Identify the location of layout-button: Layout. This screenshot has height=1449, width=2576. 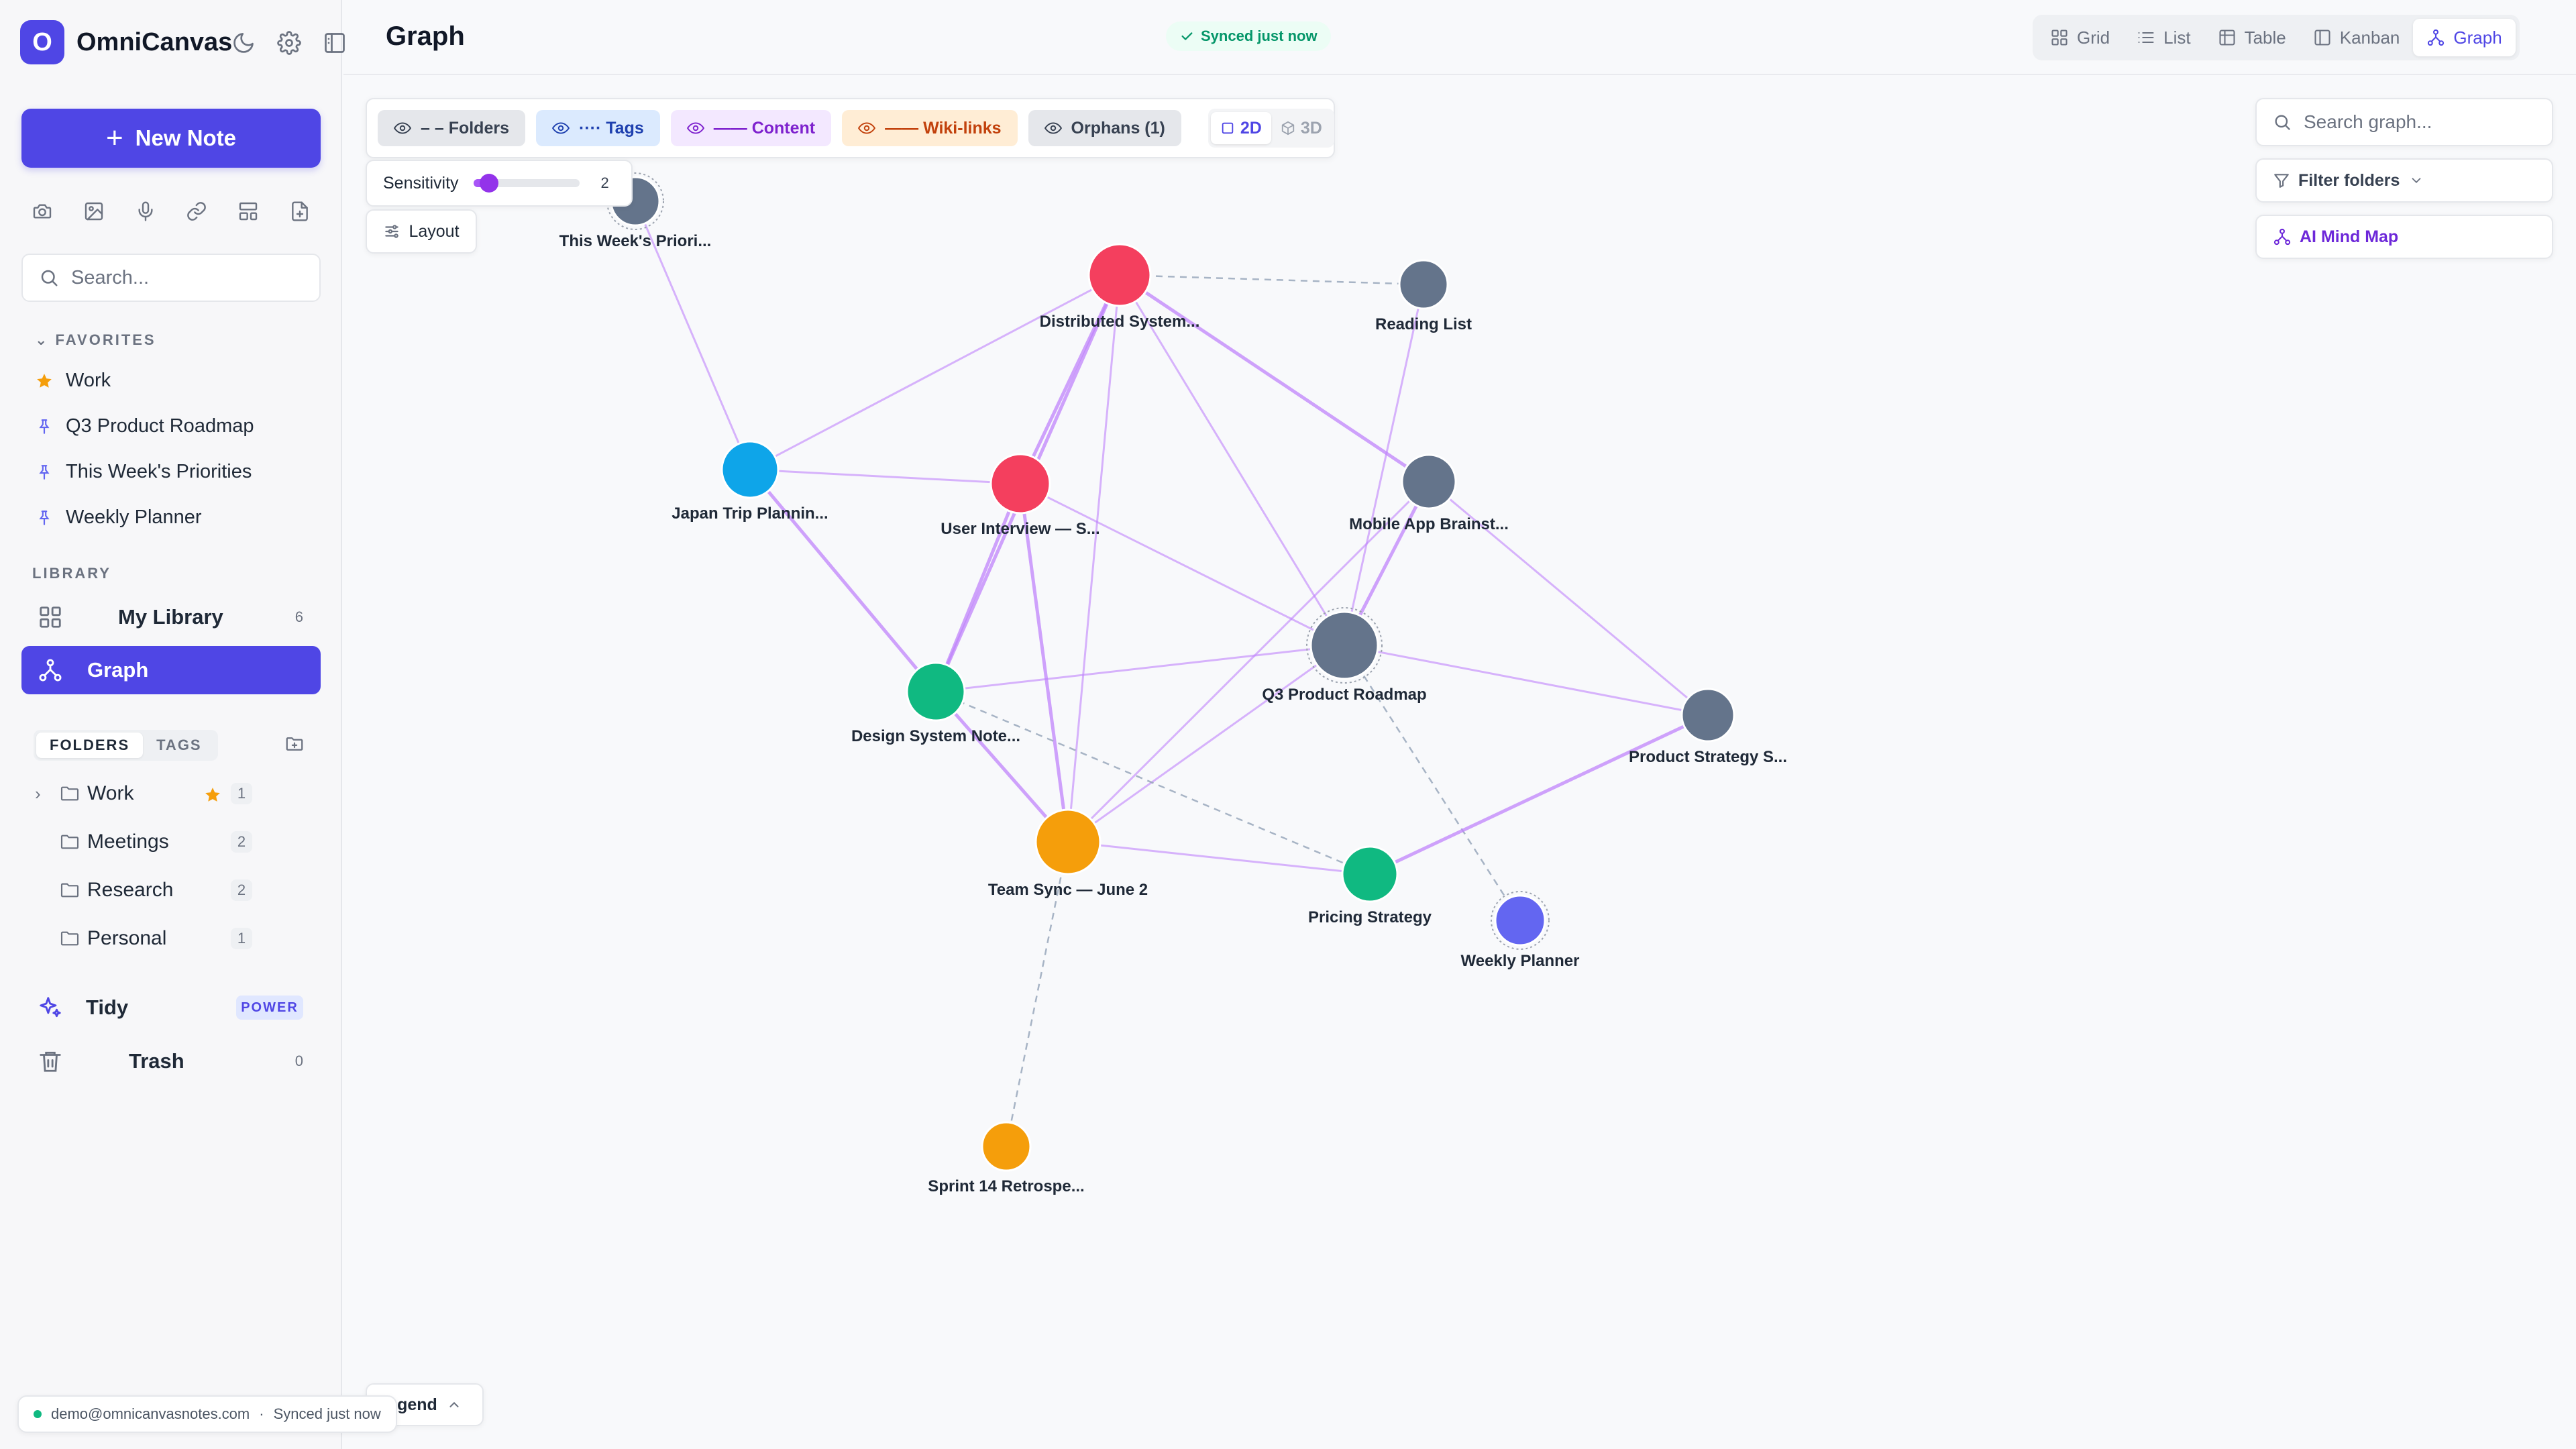
(421, 231).